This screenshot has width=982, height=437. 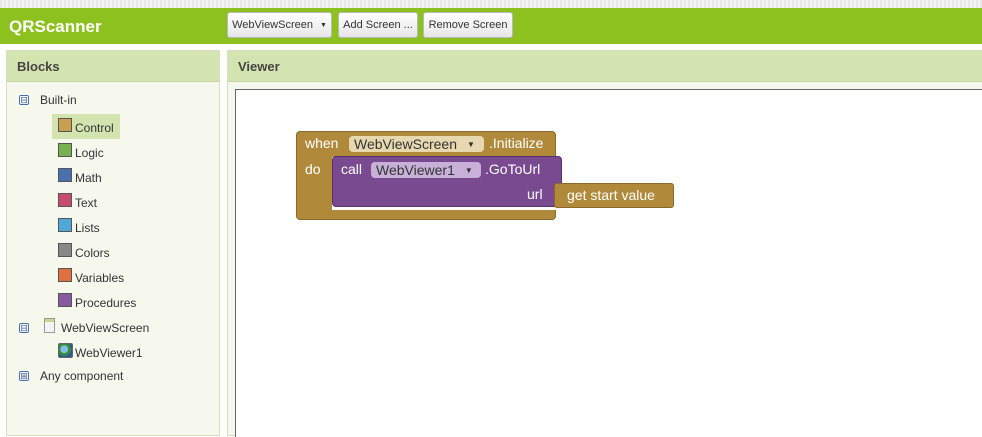 What do you see at coordinates (272, 25) in the screenshot?
I see `screen-select-label: WebViewScreen` at bounding box center [272, 25].